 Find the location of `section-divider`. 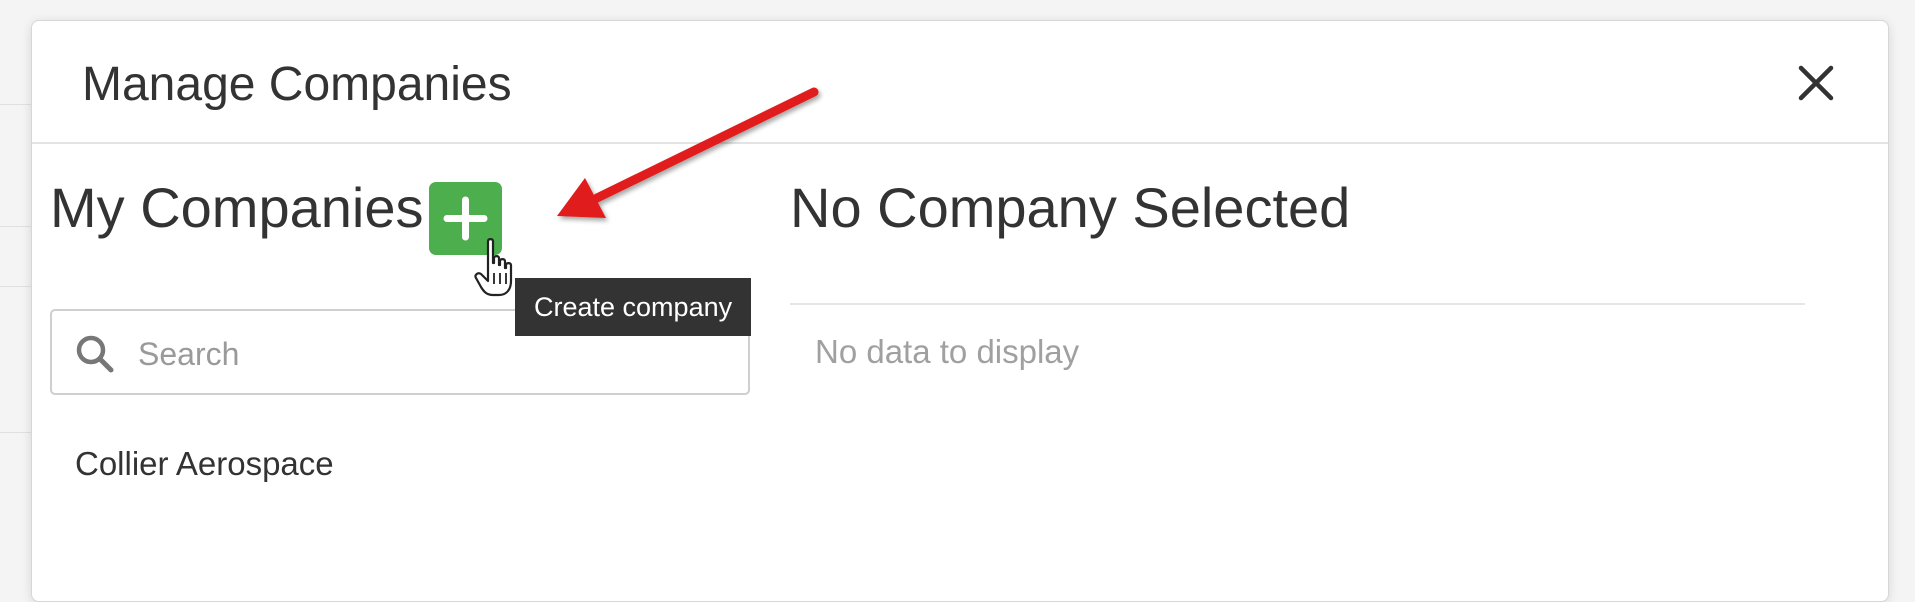

section-divider is located at coordinates (1297, 304).